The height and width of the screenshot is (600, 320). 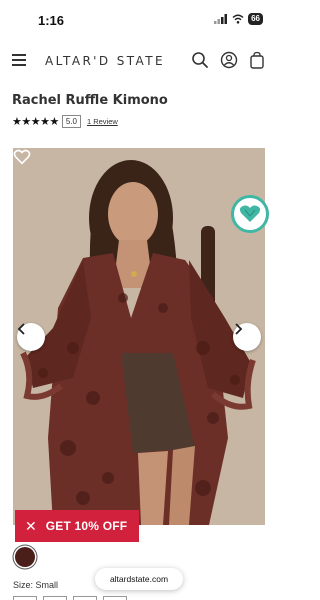 I want to click on next-image-button, so click(x=247, y=337).